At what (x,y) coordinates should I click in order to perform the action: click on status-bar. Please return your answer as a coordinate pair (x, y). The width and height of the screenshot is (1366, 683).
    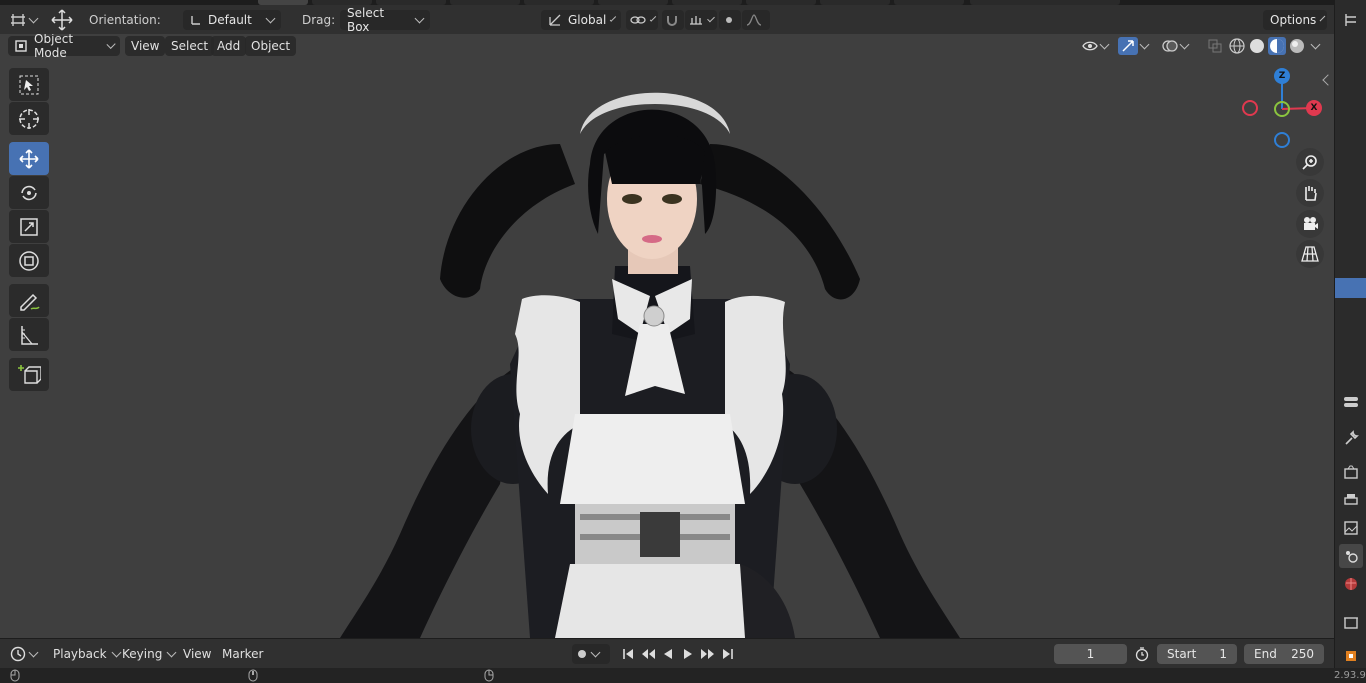
    Looking at the image, I should click on (667, 675).